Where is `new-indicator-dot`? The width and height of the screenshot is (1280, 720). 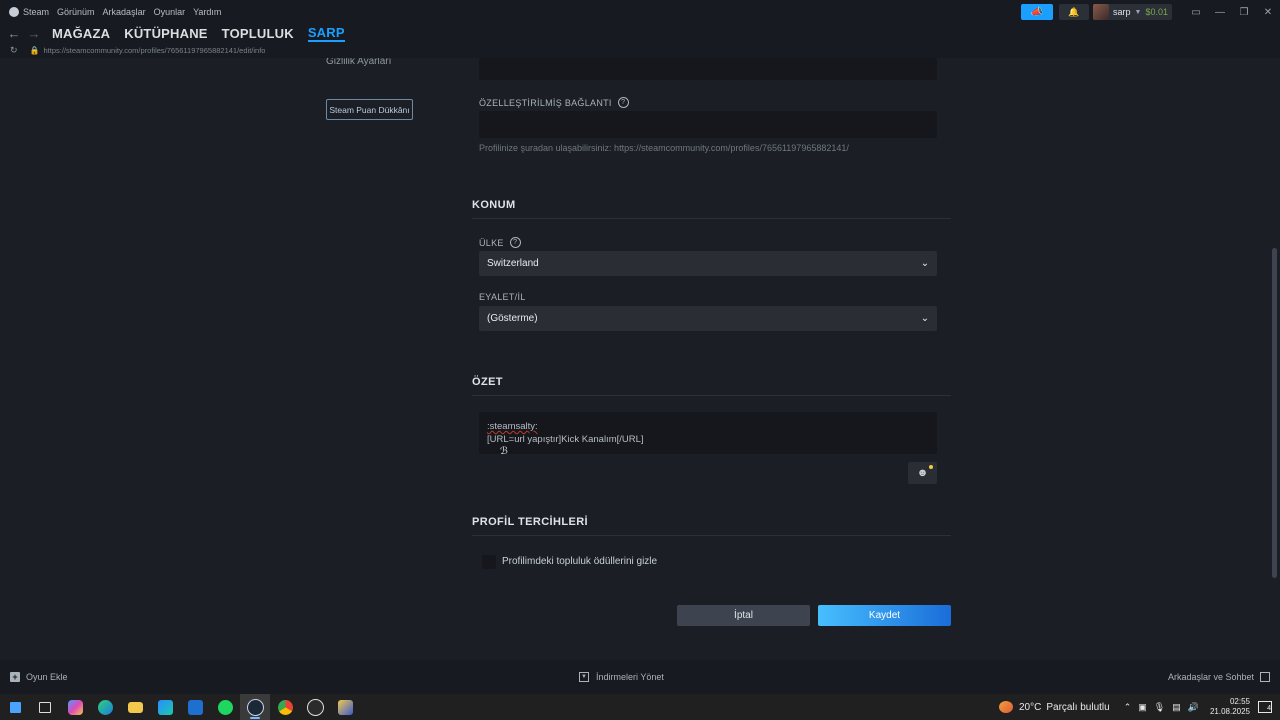 new-indicator-dot is located at coordinates (931, 467).